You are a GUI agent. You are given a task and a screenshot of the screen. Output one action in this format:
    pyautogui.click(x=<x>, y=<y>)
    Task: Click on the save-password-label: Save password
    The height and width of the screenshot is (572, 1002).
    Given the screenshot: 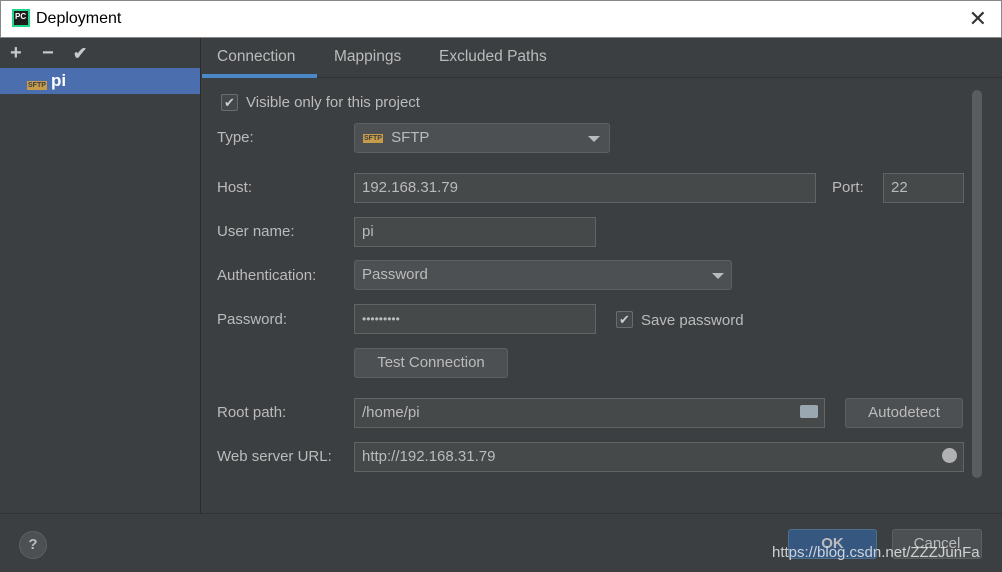 What is the action you would take?
    pyautogui.click(x=692, y=320)
    